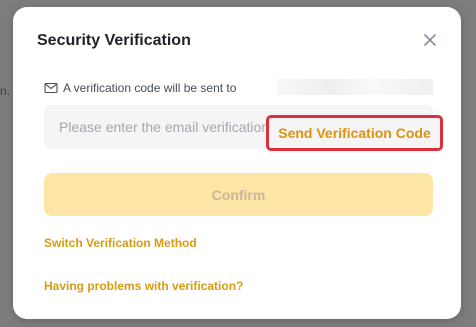 The height and width of the screenshot is (327, 476). Describe the element at coordinates (156, 127) in the screenshot. I see `email-code-input` at that location.